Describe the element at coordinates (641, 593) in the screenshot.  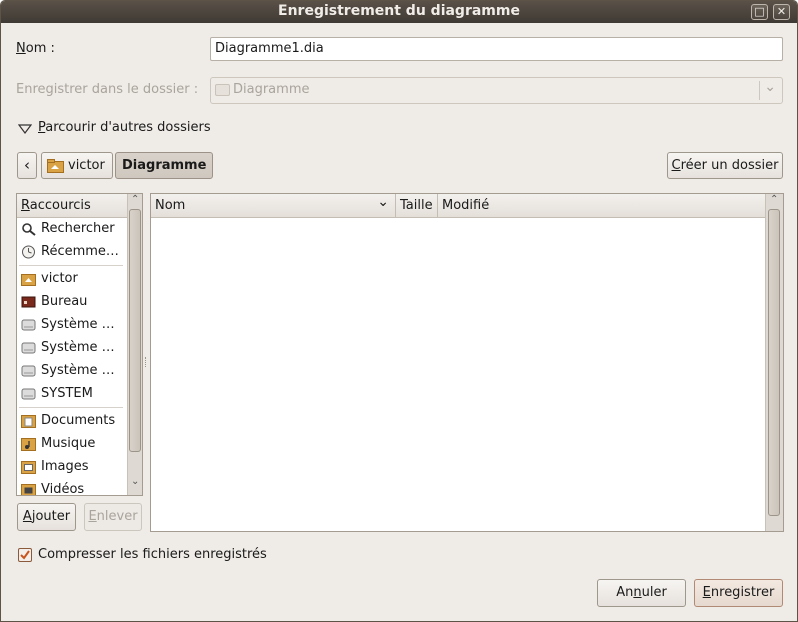
I see `cancel-button: Annuler` at that location.